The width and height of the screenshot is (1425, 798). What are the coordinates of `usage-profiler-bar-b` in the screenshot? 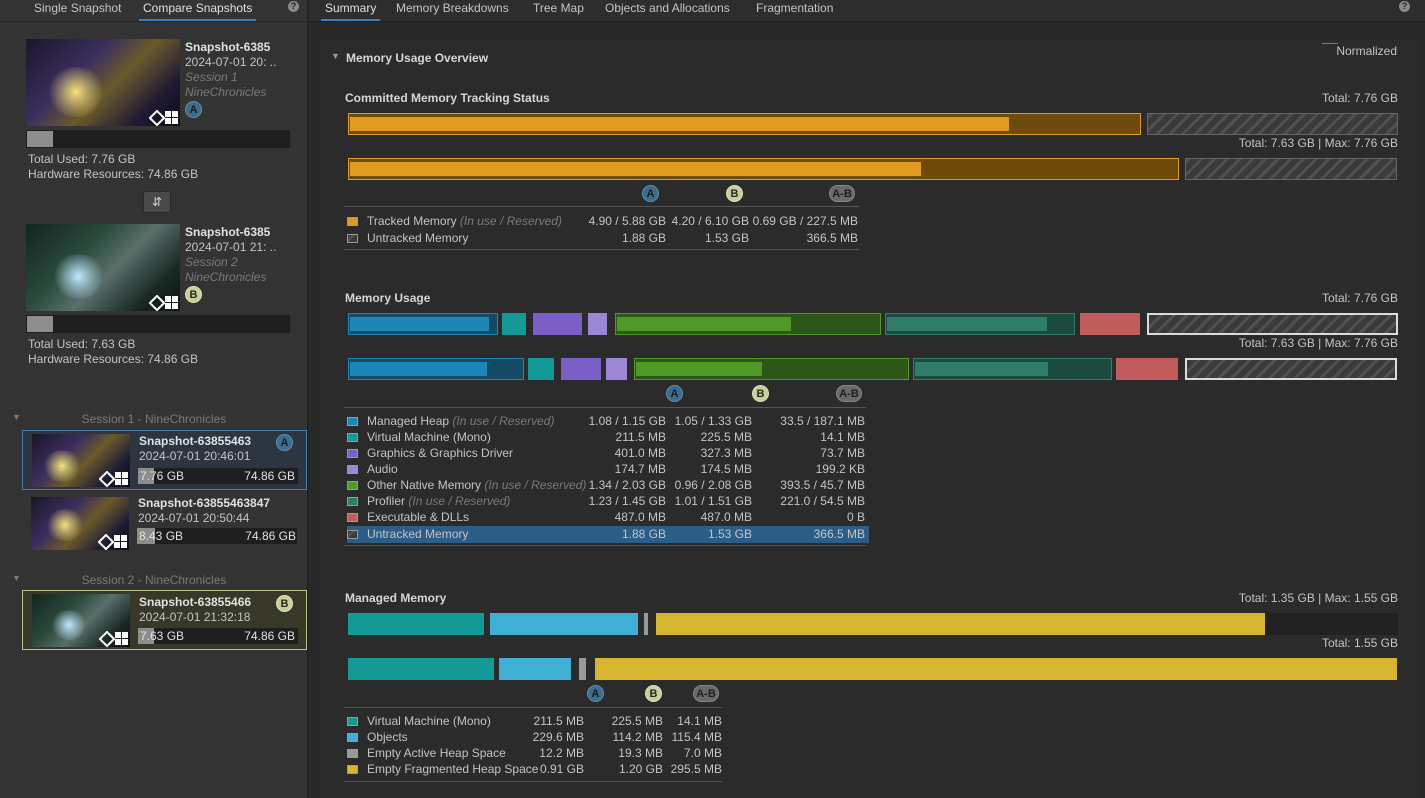 It's located at (1012, 369).